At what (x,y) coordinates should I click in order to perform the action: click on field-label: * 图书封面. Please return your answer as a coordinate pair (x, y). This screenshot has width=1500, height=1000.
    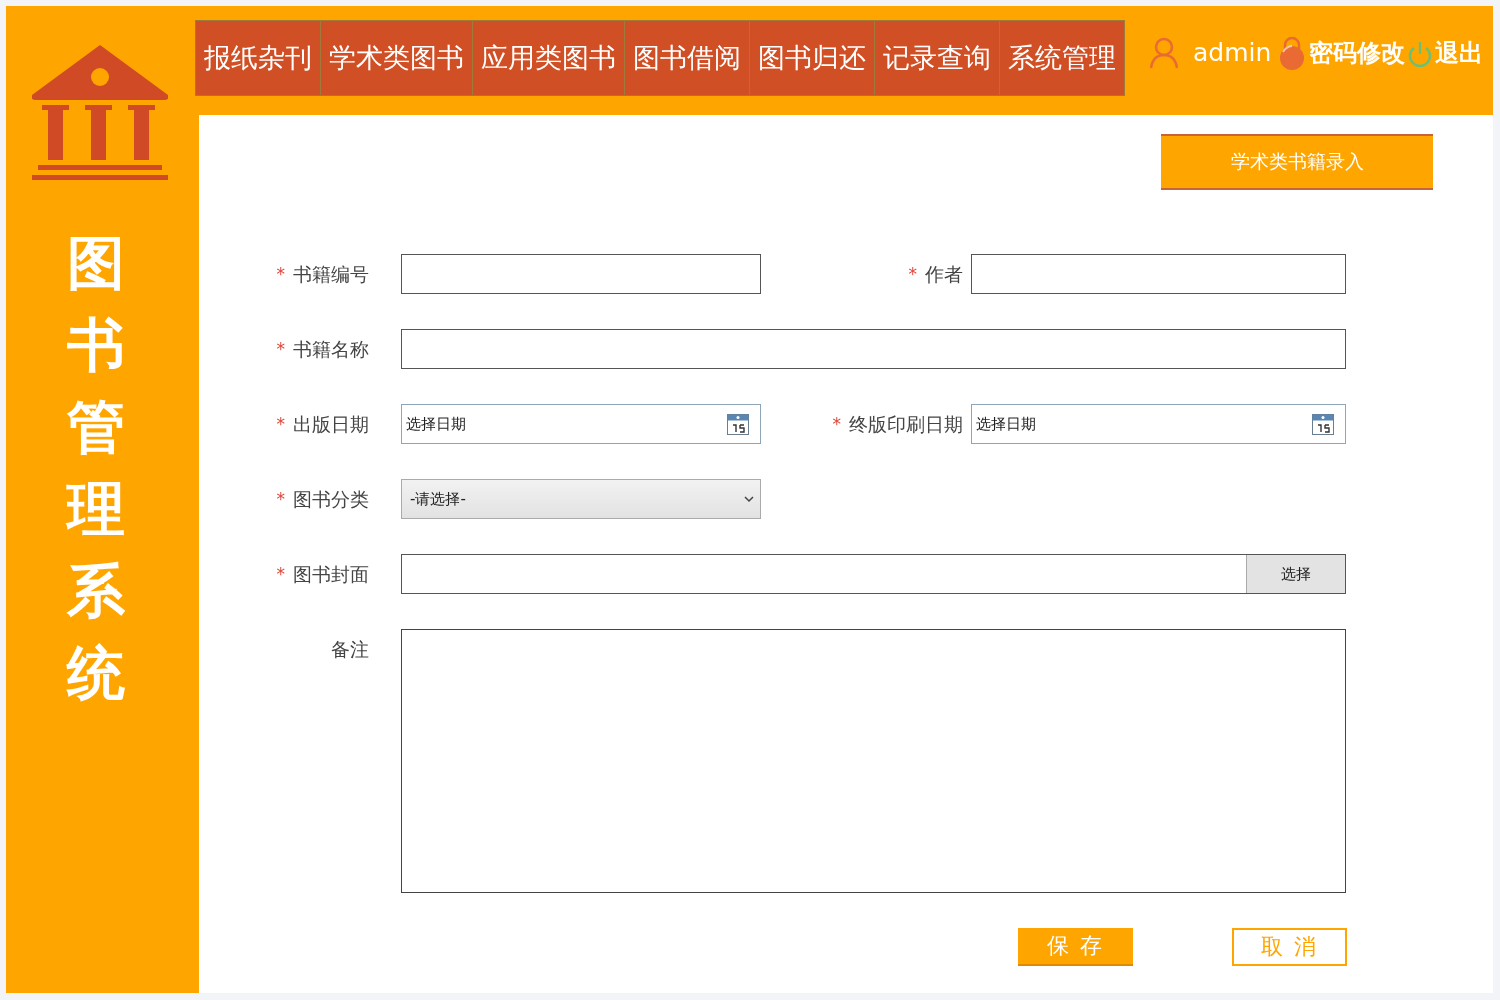
    Looking at the image, I should click on (323, 574).